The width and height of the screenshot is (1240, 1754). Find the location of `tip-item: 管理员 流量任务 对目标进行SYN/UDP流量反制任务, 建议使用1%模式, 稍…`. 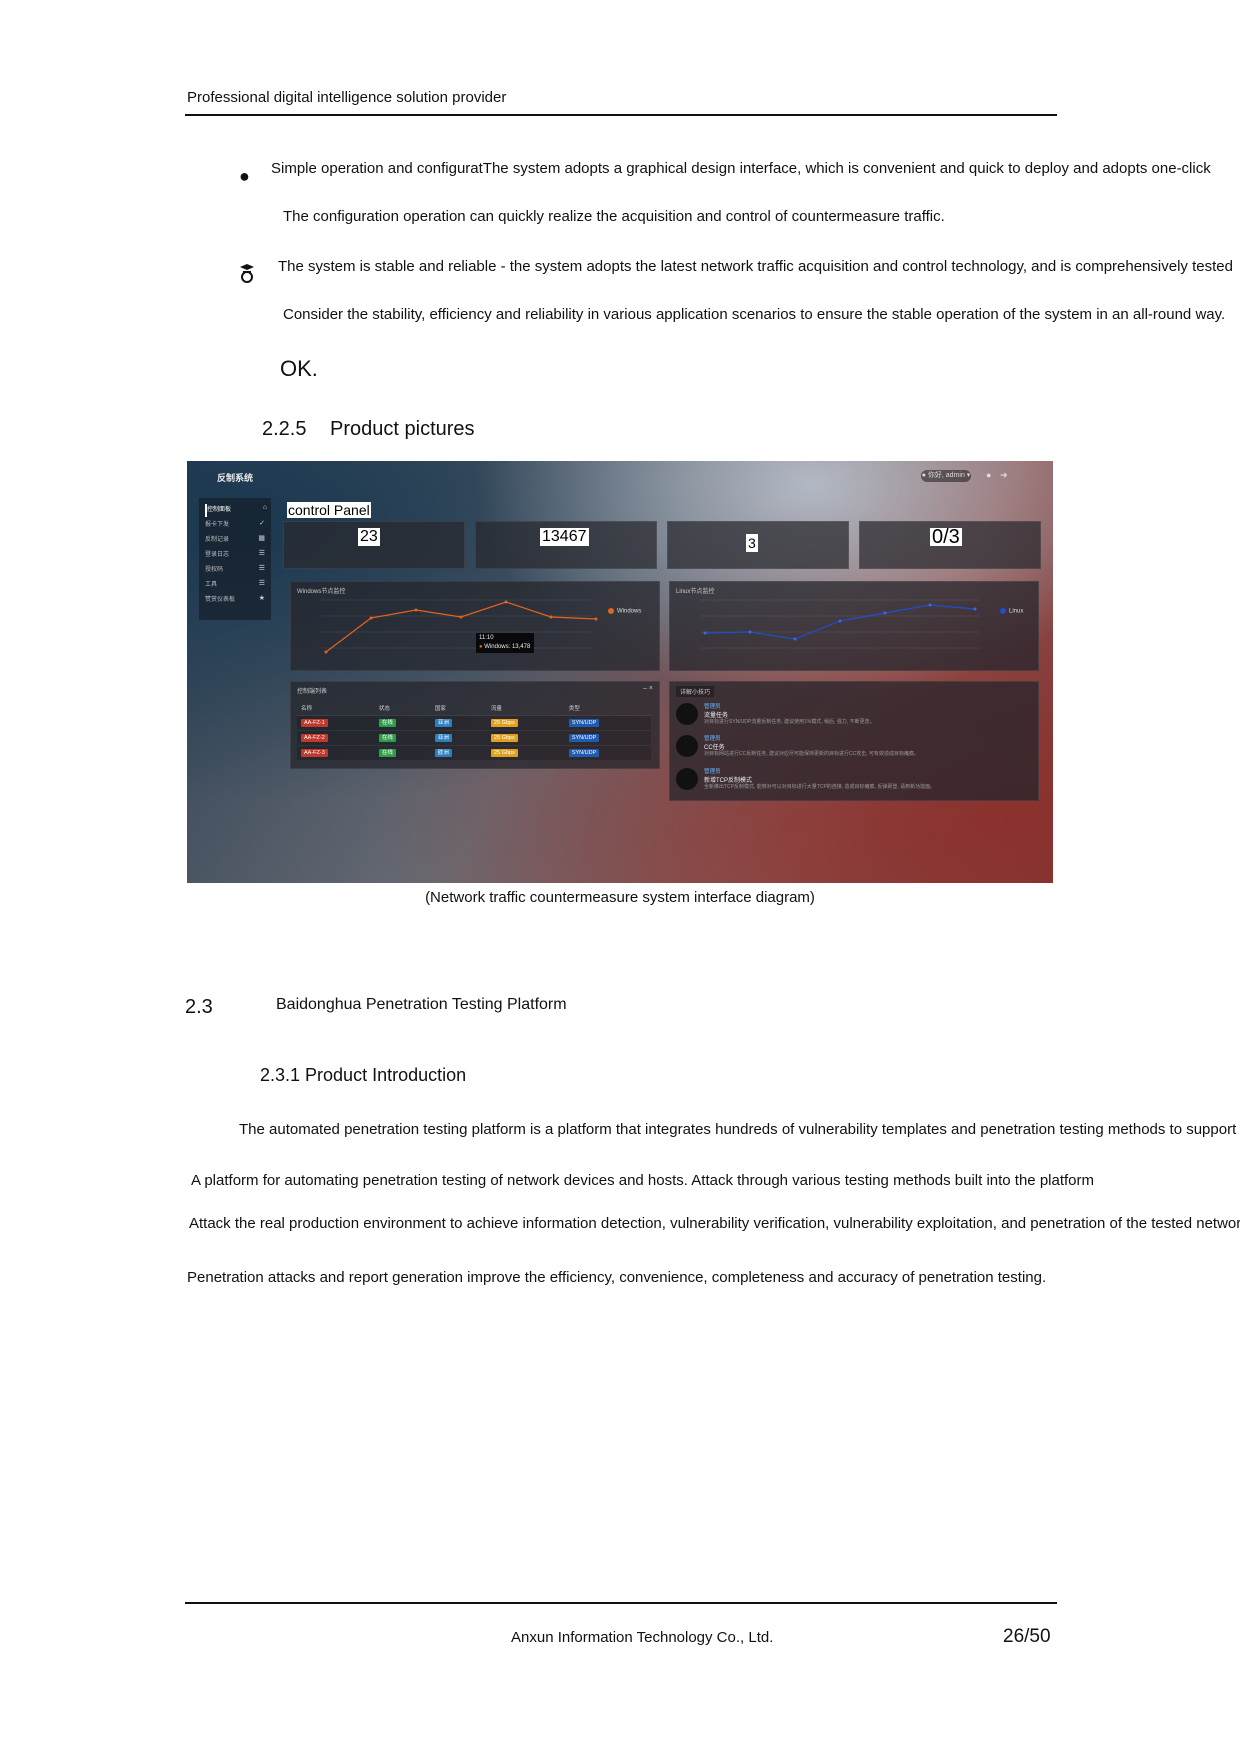

tip-item: 管理员 流量任务 对目标进行SYN/UDP流量反制任务, 建议使用1%模式, 稍… is located at coordinates (856, 715).